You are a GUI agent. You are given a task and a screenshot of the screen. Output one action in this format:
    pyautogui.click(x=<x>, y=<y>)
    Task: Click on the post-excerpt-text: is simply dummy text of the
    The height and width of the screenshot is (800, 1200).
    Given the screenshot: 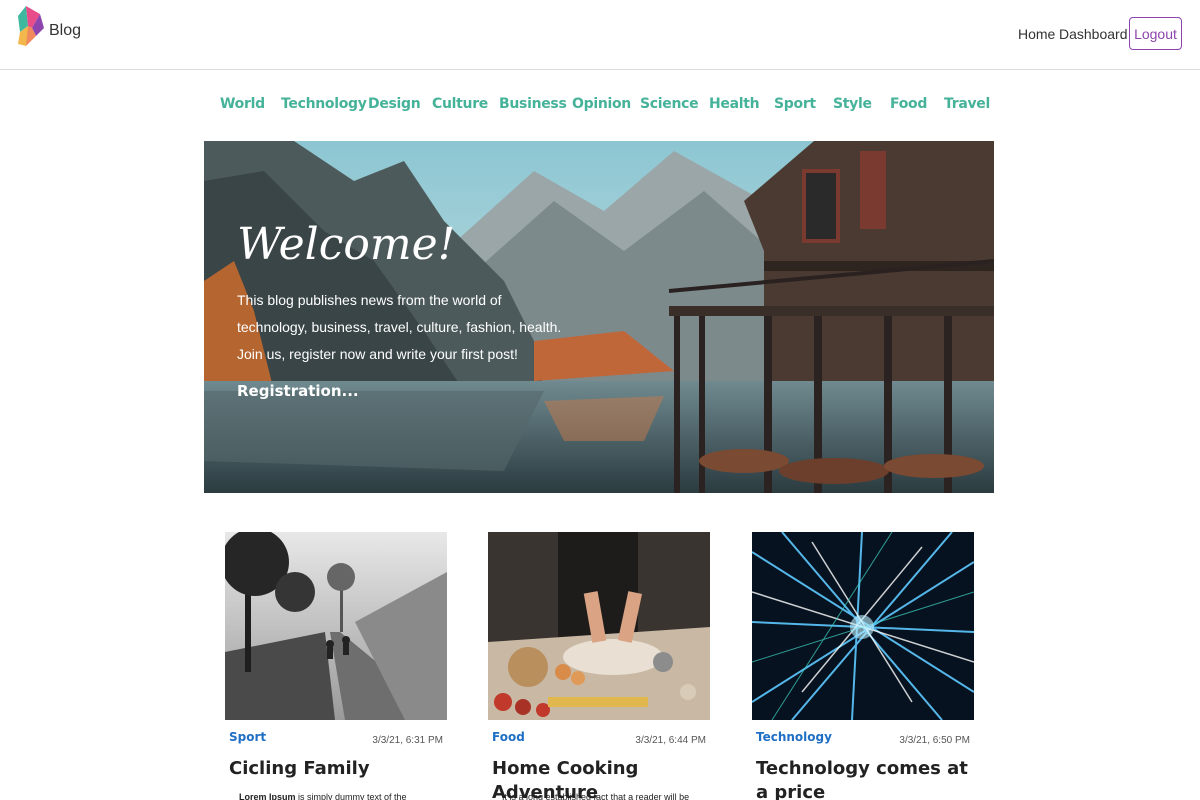 What is the action you would take?
    pyautogui.click(x=351, y=796)
    